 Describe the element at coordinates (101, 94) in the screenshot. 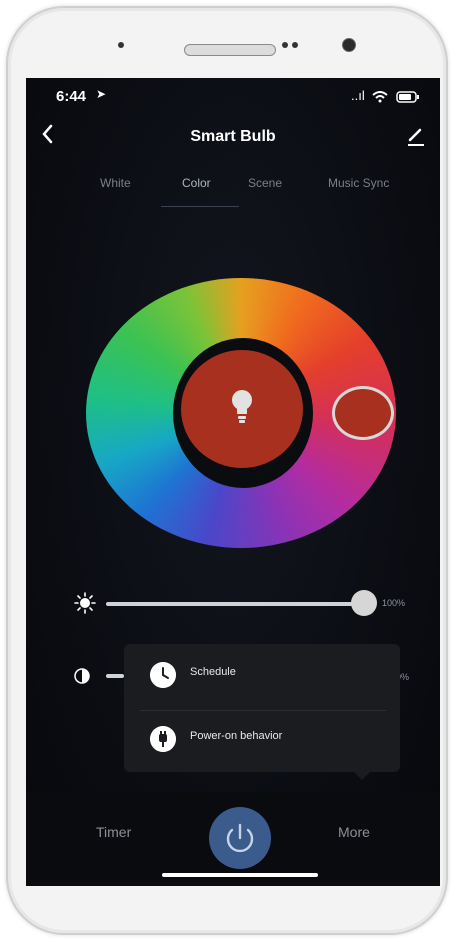

I see `location-arrow-icon: ➤` at that location.